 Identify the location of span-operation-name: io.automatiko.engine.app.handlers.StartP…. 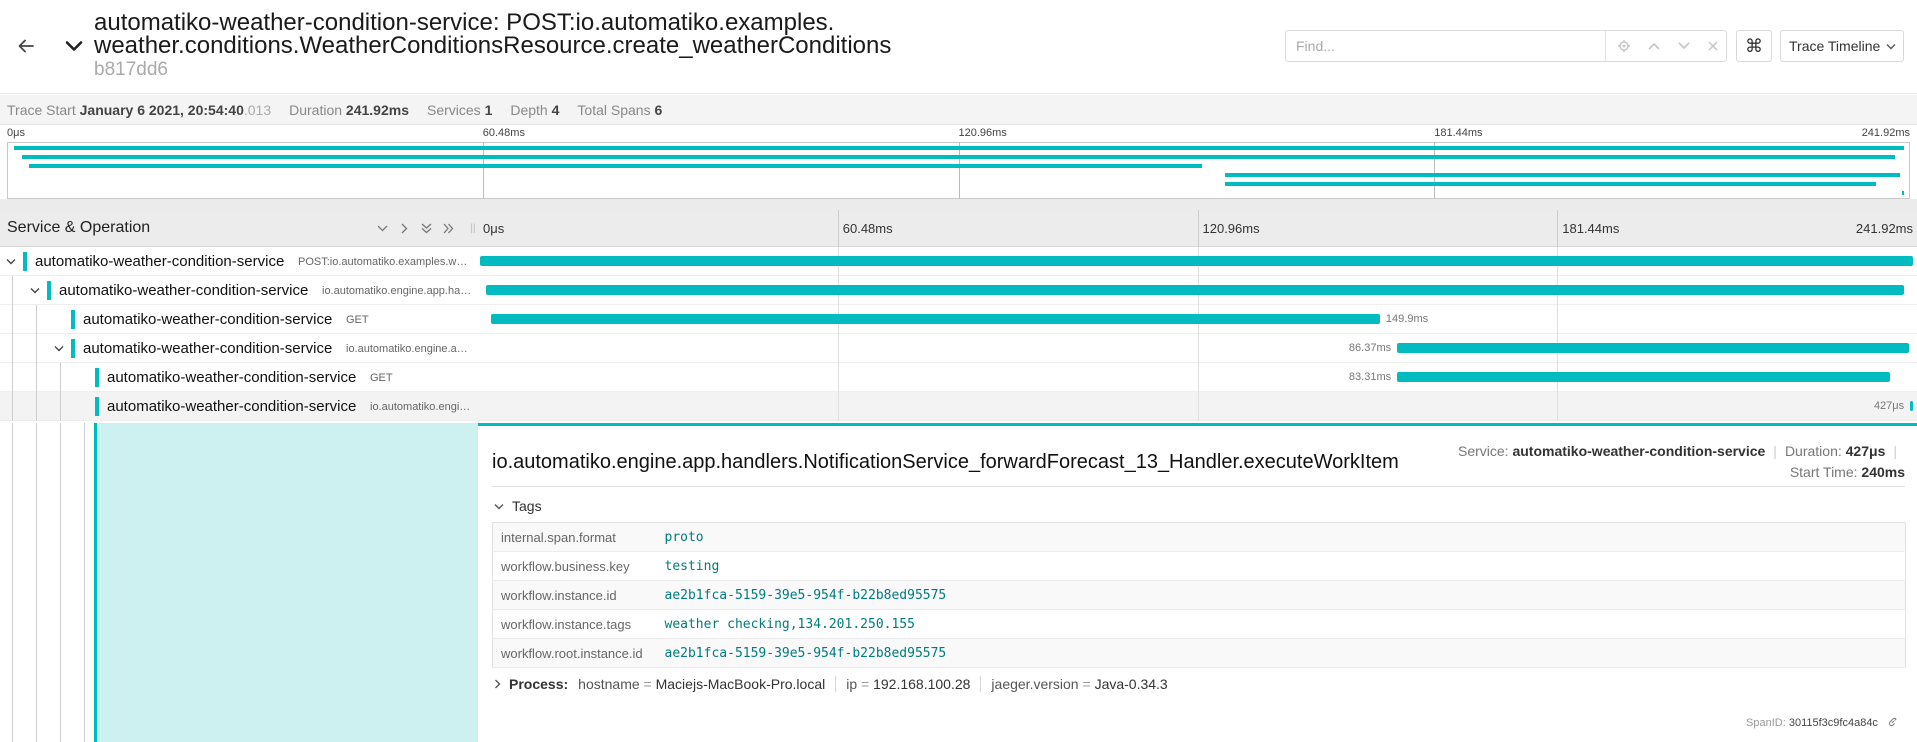
(397, 291).